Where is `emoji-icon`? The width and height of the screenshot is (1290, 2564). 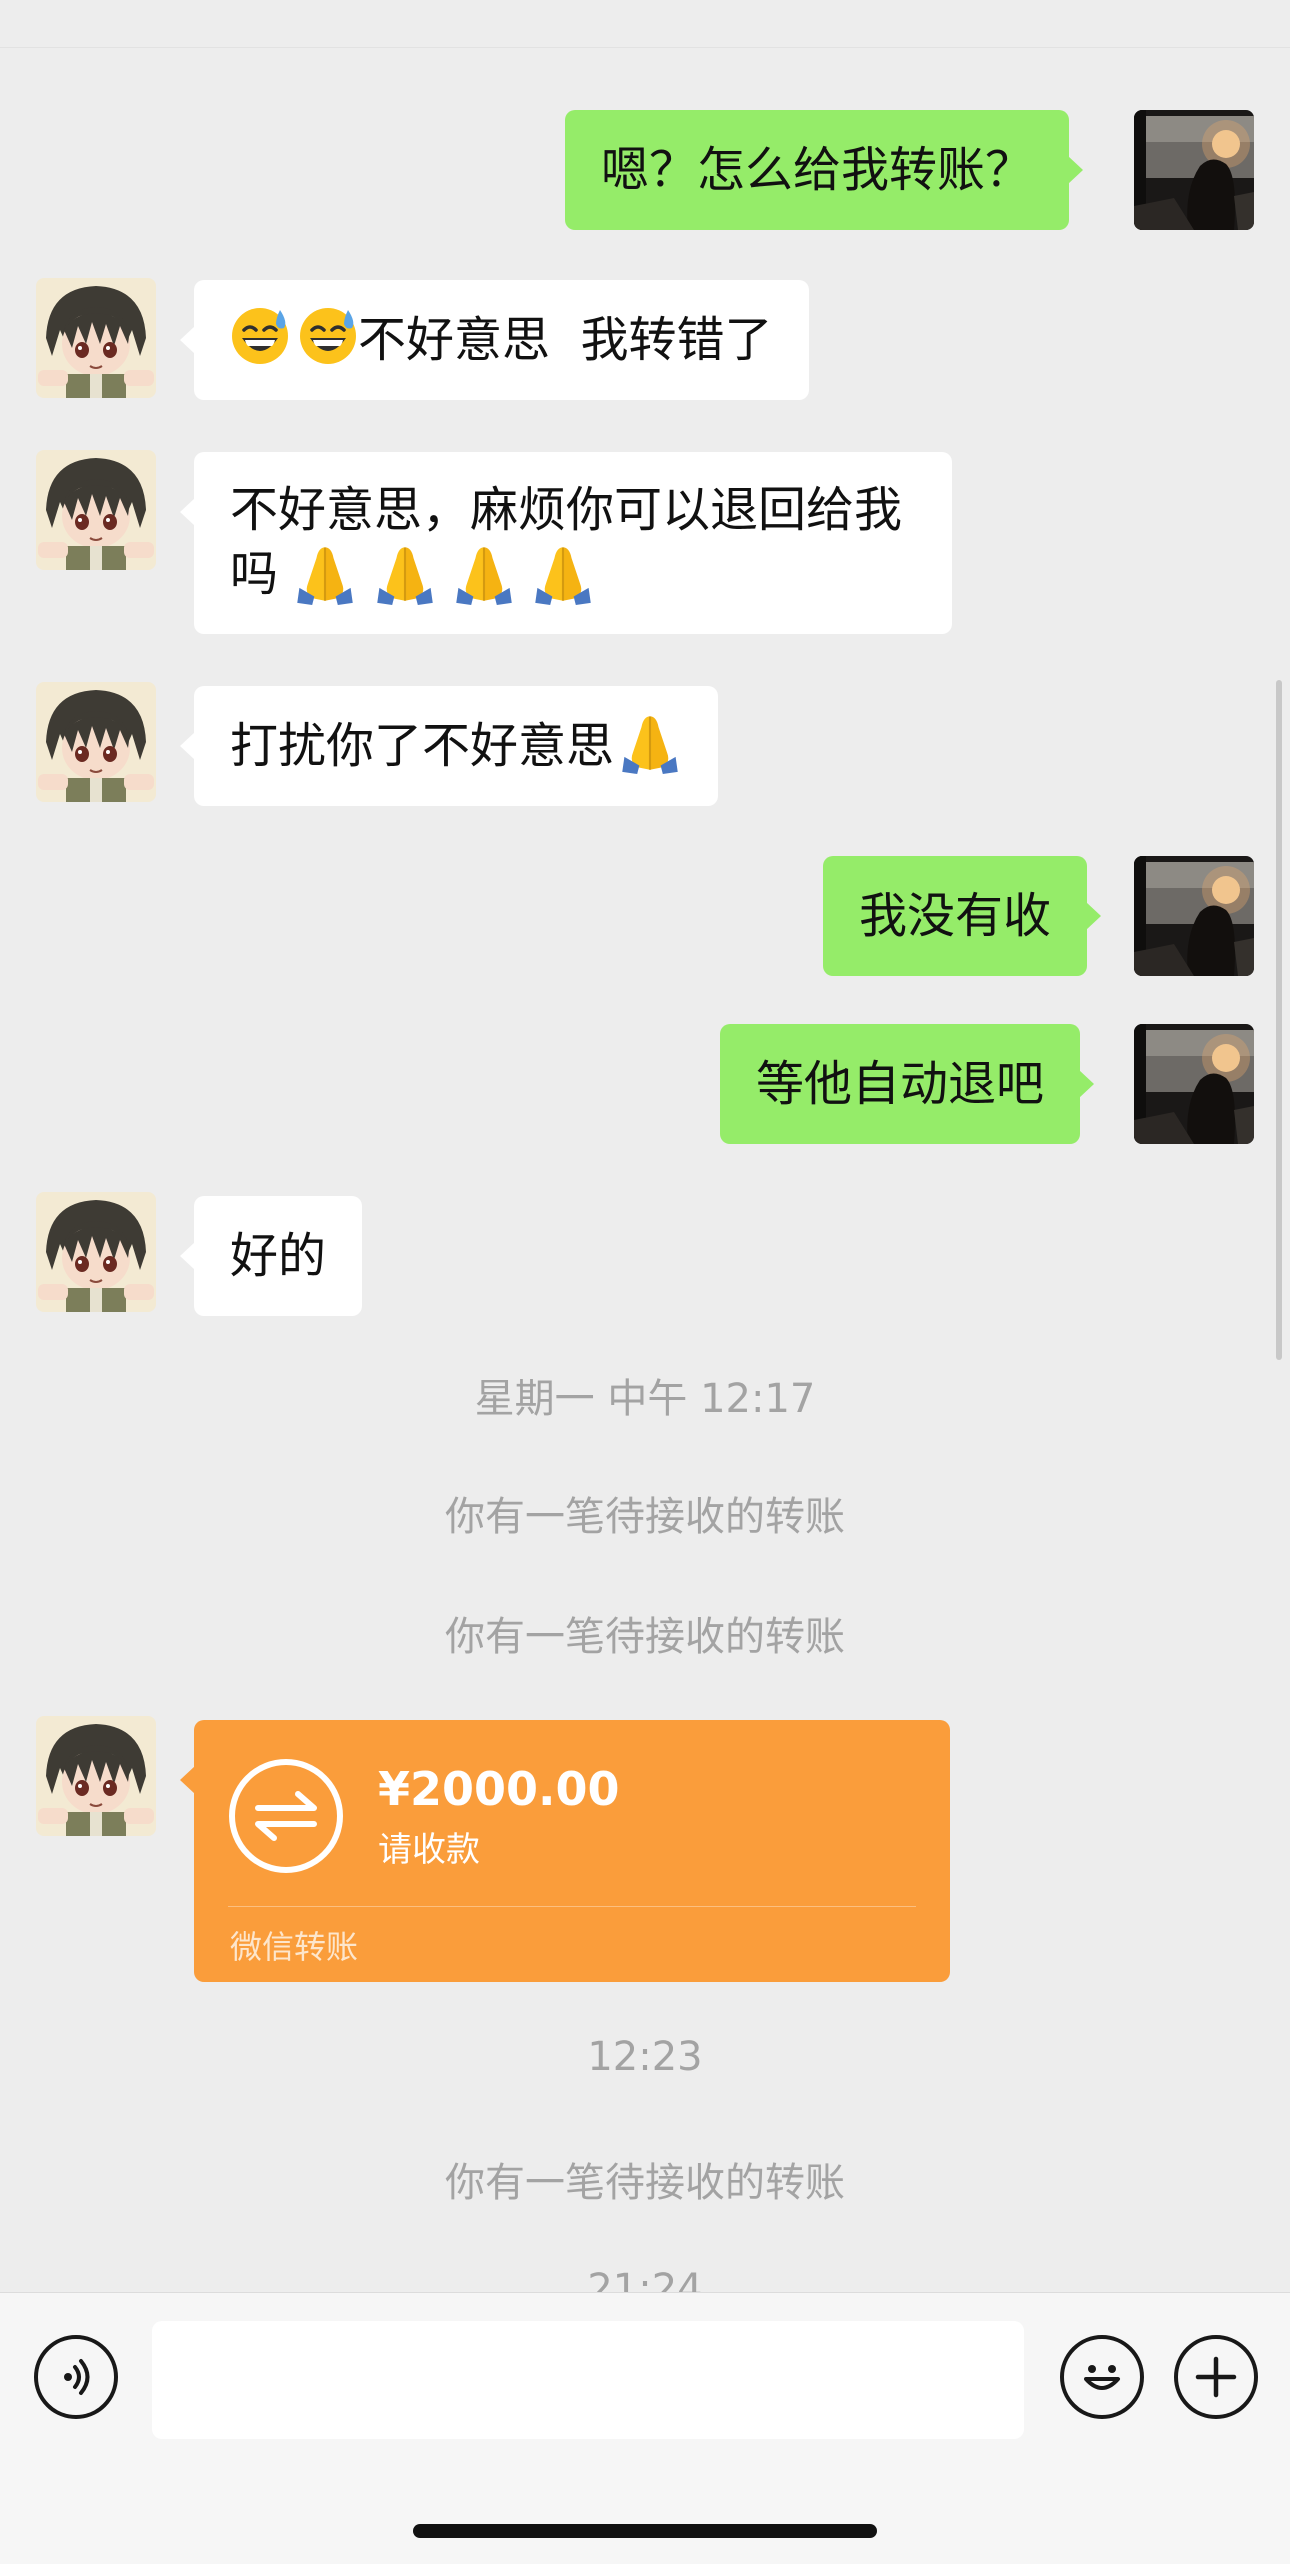
emoji-icon is located at coordinates (1102, 2377).